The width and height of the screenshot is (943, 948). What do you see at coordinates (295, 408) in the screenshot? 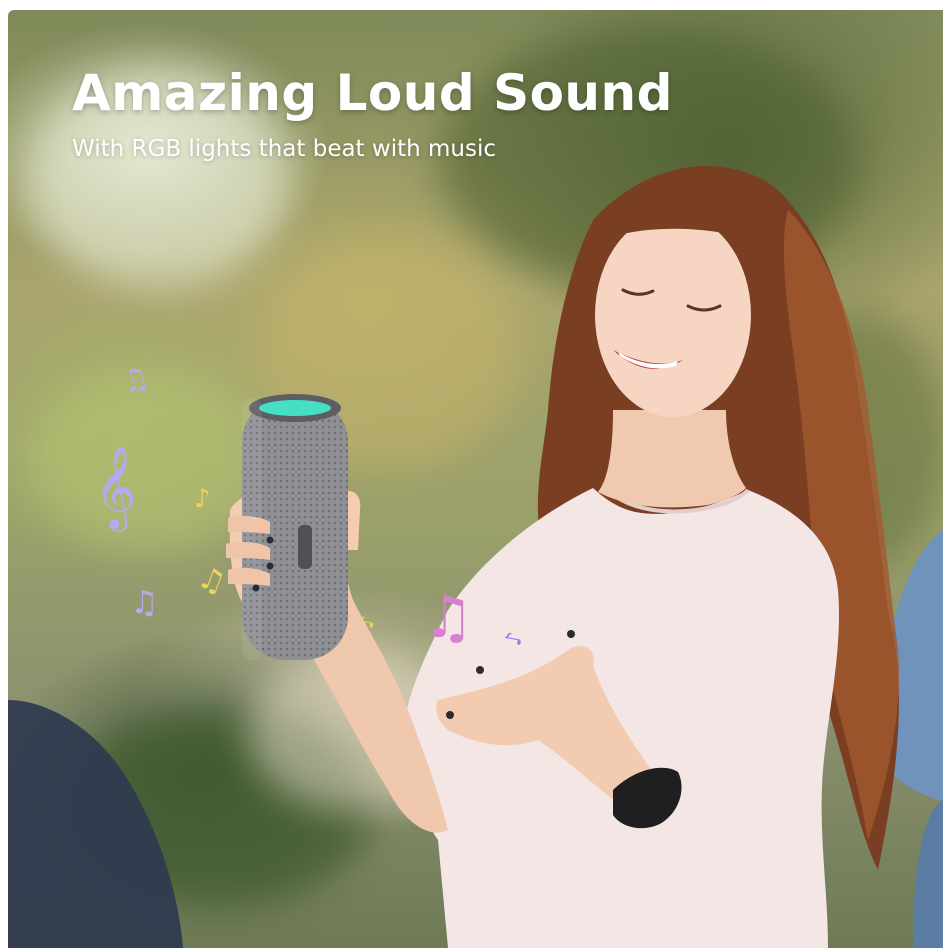
I see `speaker-rgb-light` at bounding box center [295, 408].